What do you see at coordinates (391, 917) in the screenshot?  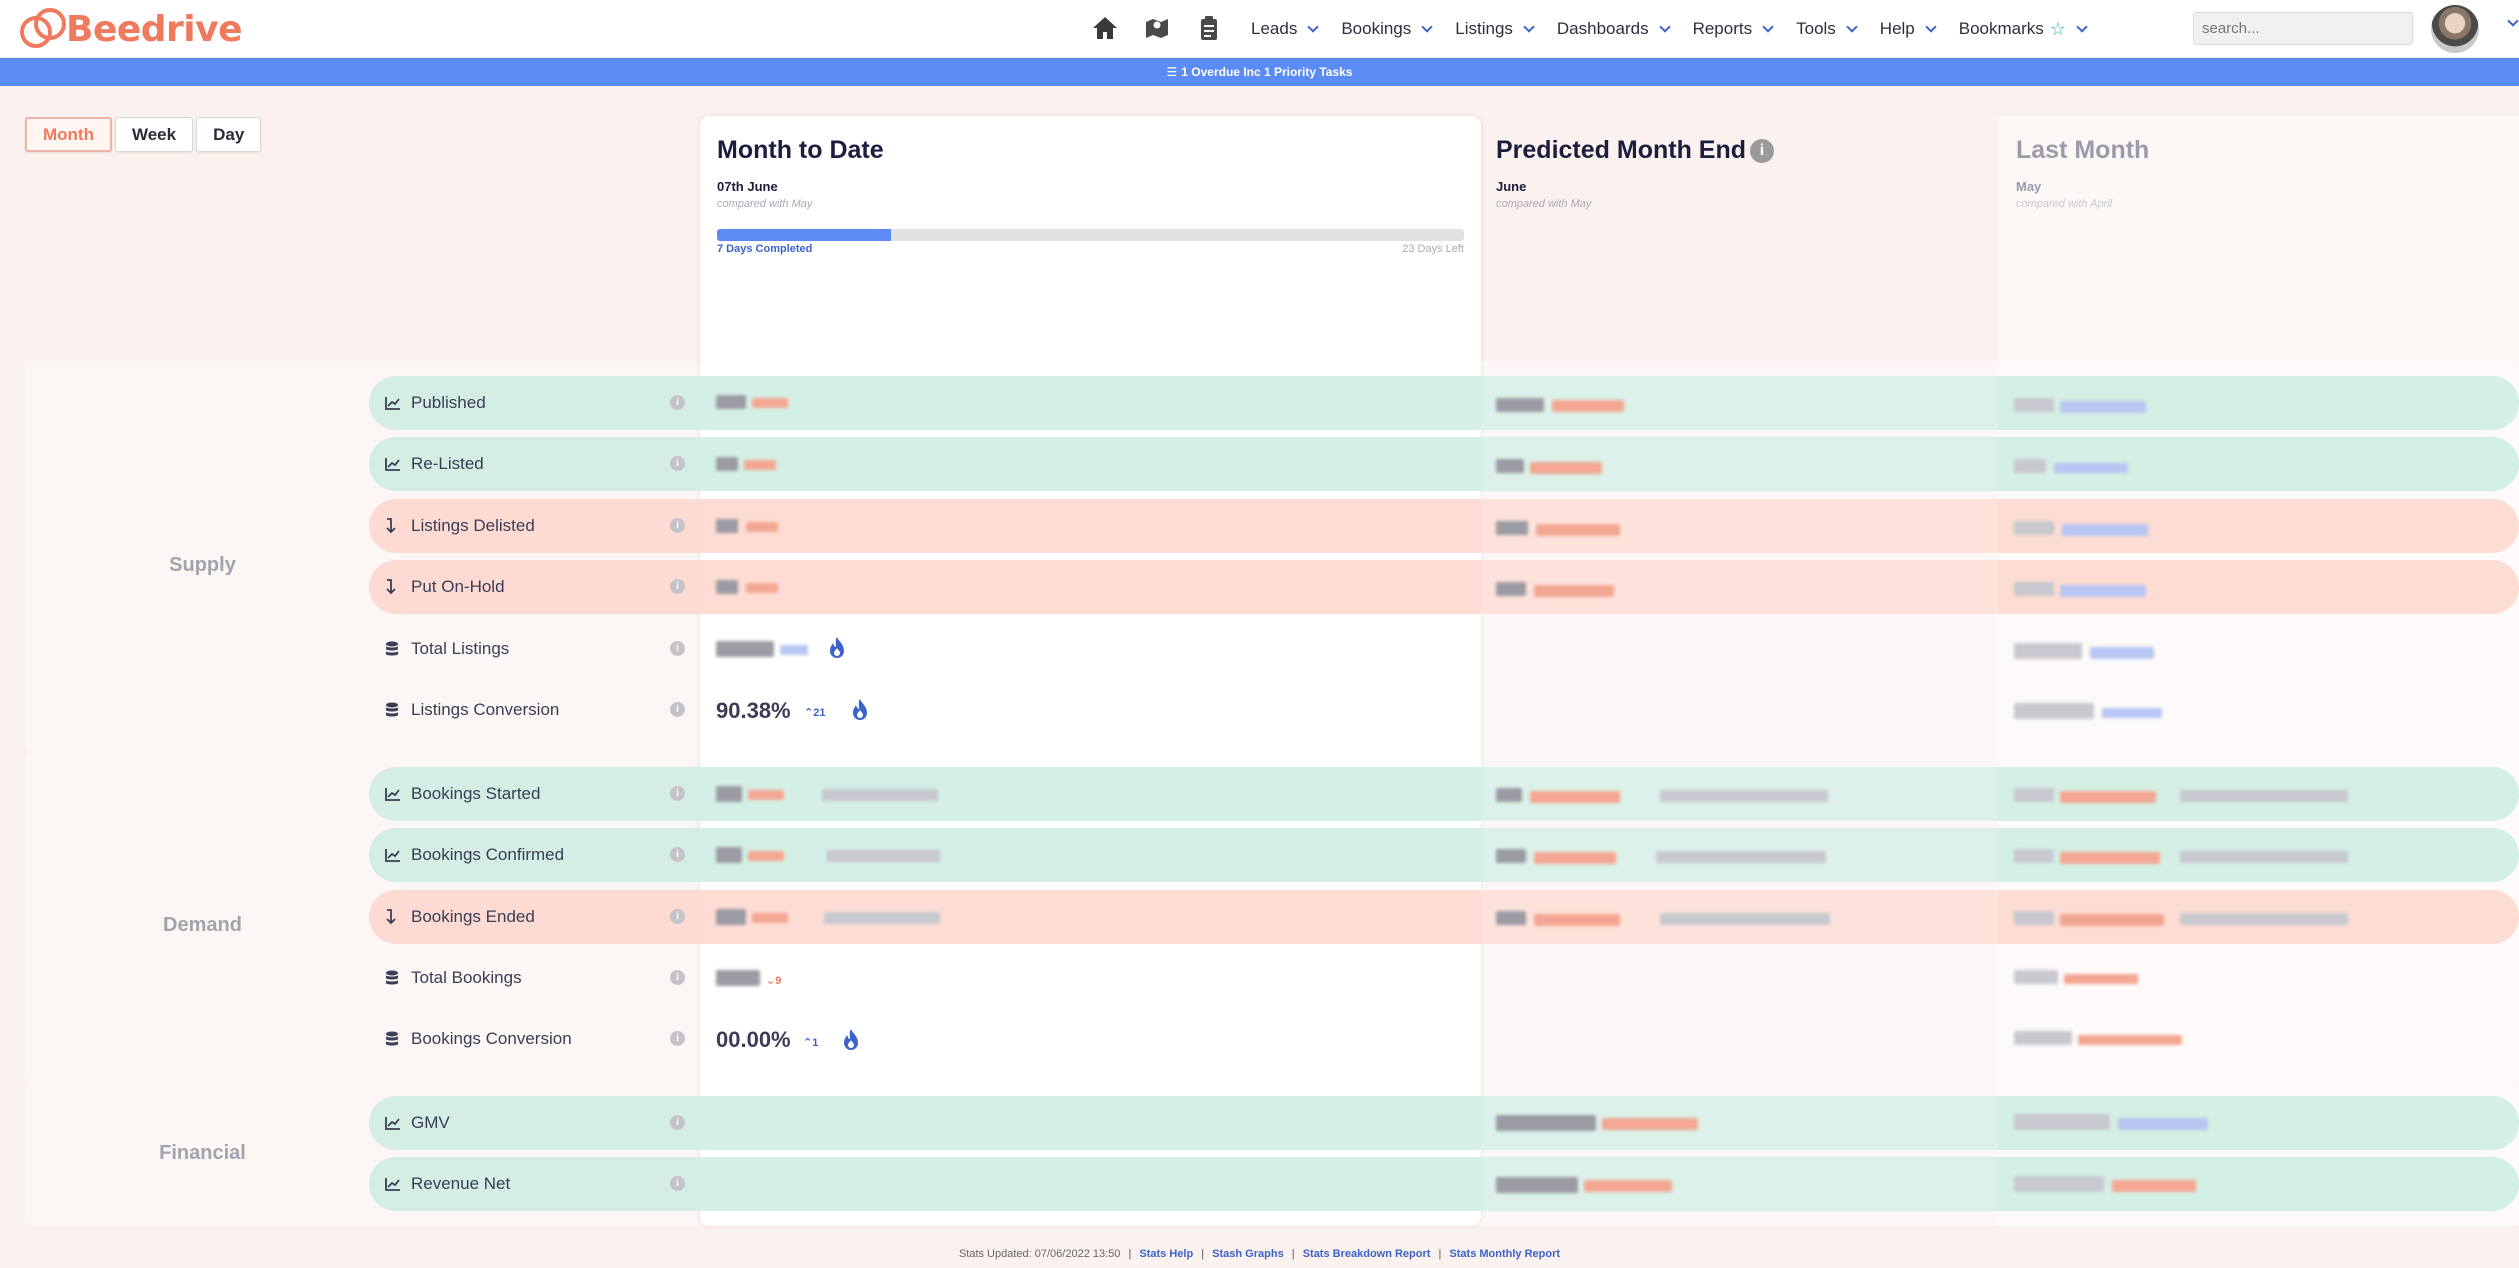 I see `arrow-down-icon` at bounding box center [391, 917].